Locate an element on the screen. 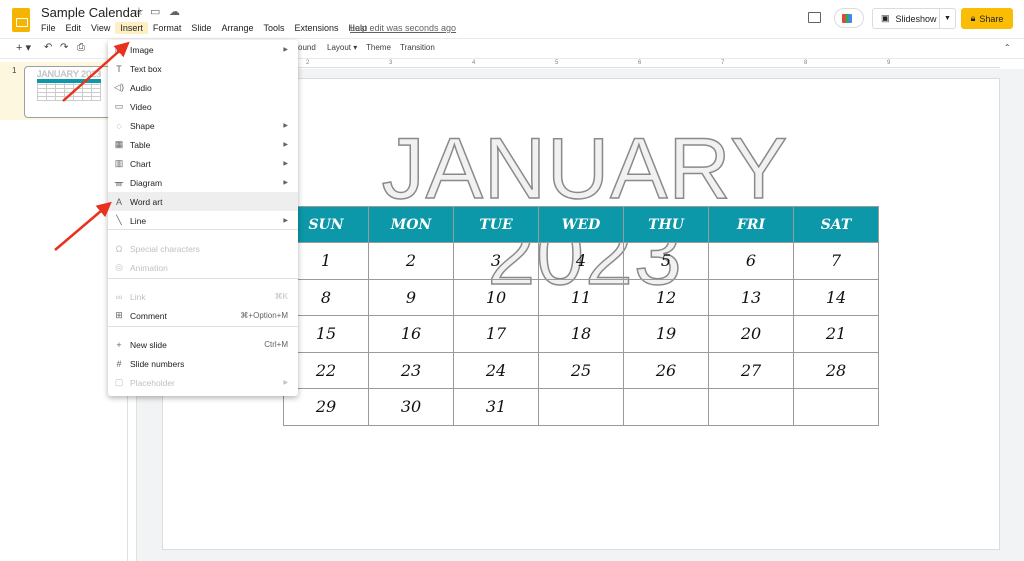 This screenshot has height=561, width=1024. menu-file: File is located at coordinates (48, 28).